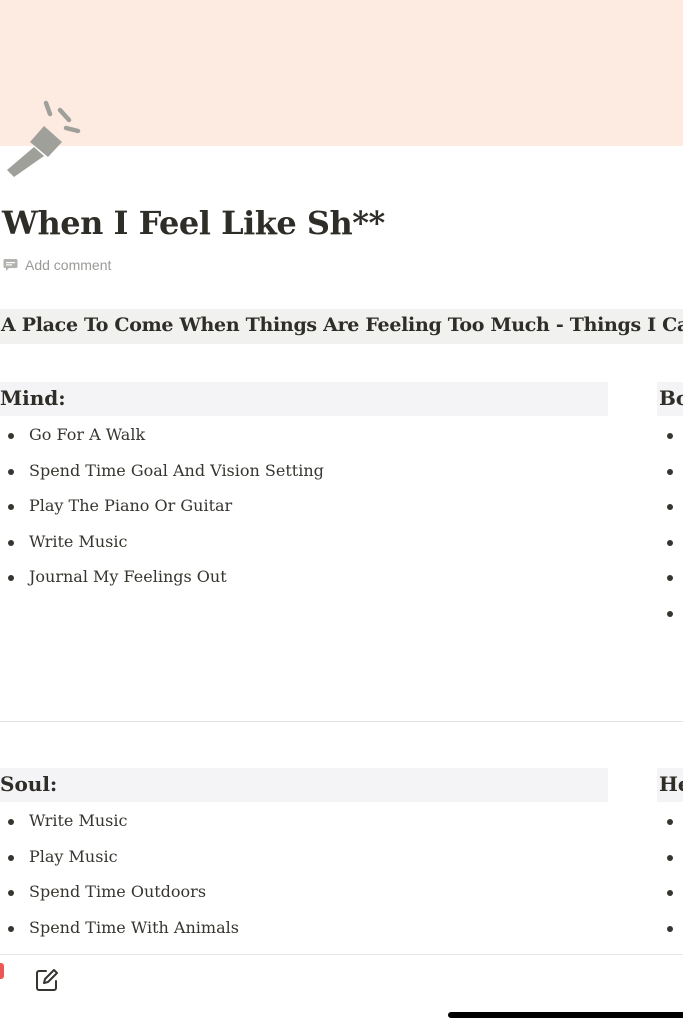 The image size is (683, 1025). I want to click on add-comment-label: Add comment, so click(68, 265).